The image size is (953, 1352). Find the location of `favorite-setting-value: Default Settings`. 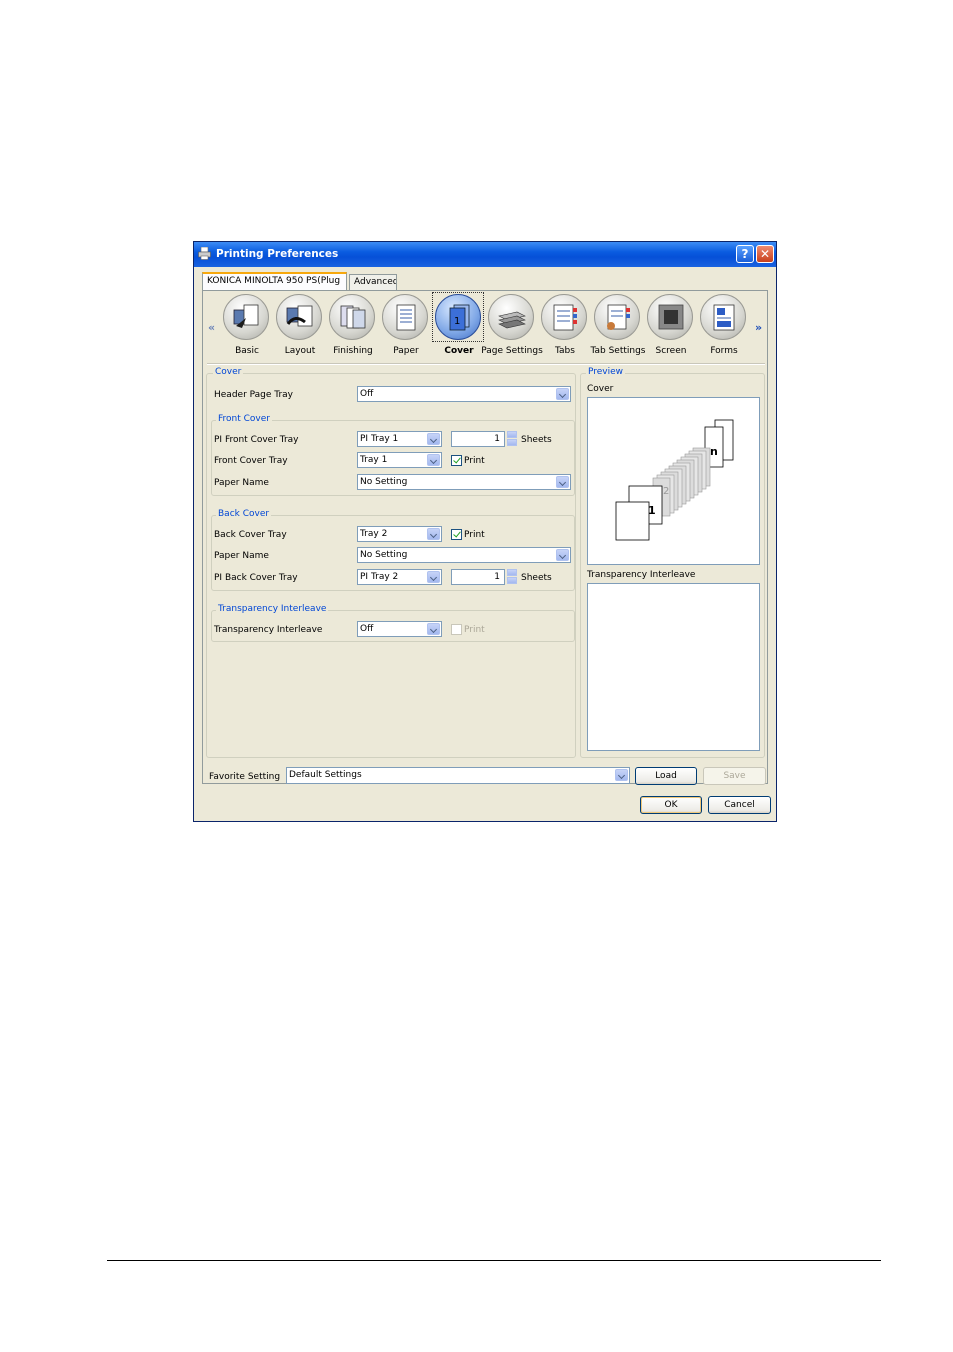

favorite-setting-value: Default Settings is located at coordinates (325, 775).